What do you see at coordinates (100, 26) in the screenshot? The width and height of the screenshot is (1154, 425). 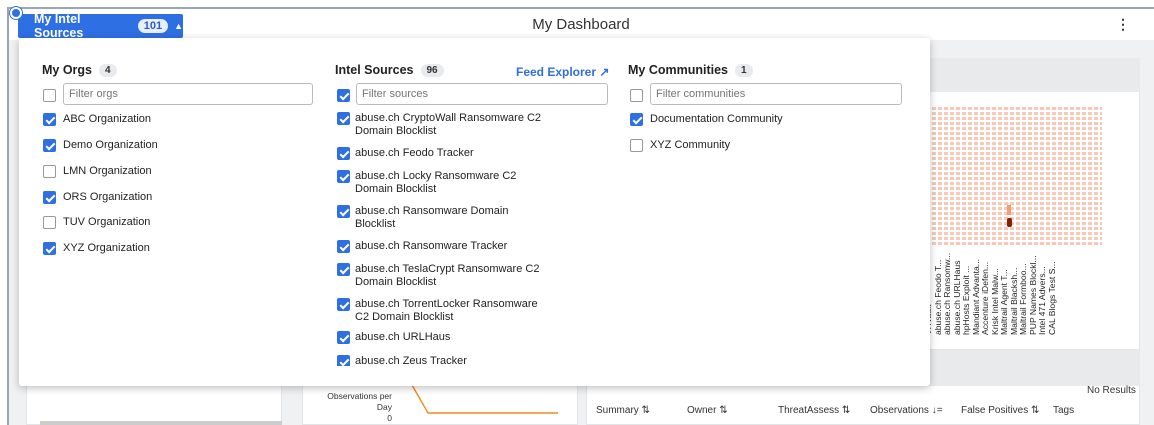 I see `my-intel-sources-button: My Intel Sources 101 ▲` at bounding box center [100, 26].